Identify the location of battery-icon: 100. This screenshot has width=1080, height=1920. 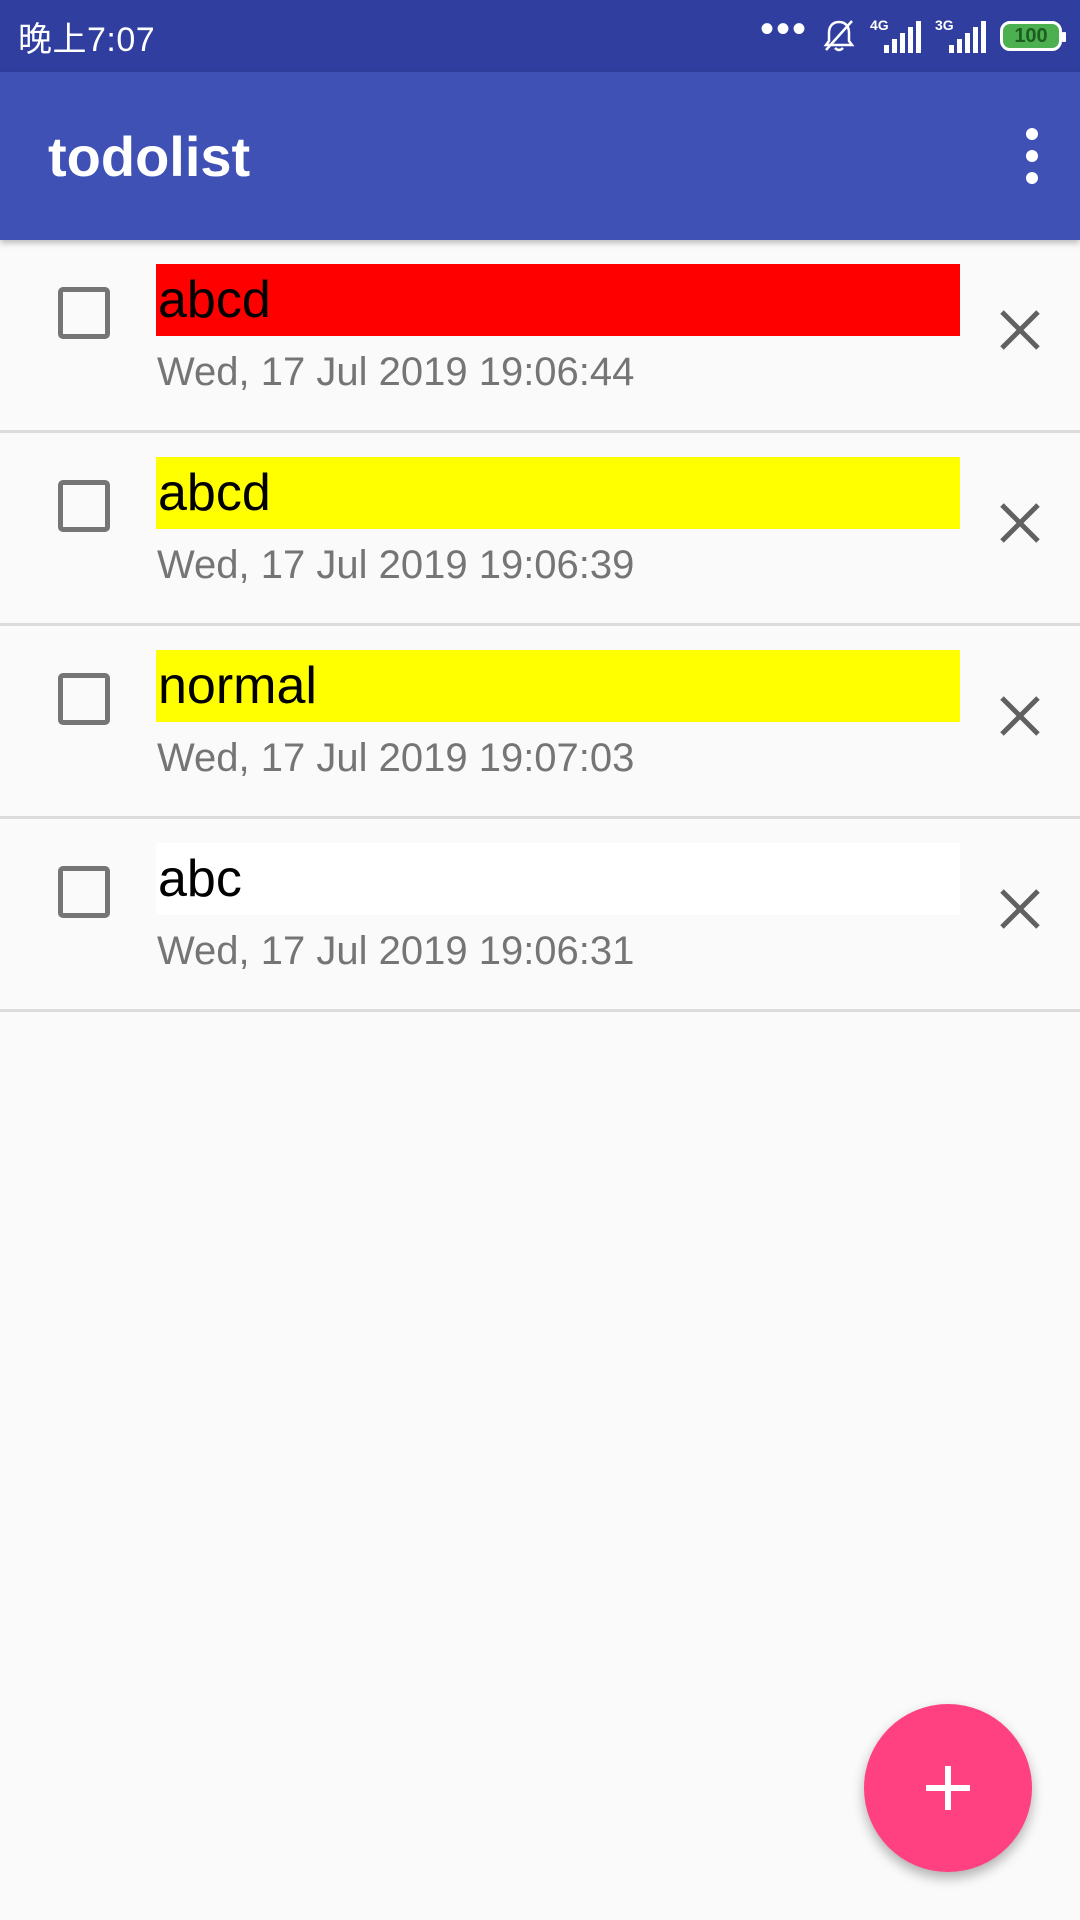
(1033, 36).